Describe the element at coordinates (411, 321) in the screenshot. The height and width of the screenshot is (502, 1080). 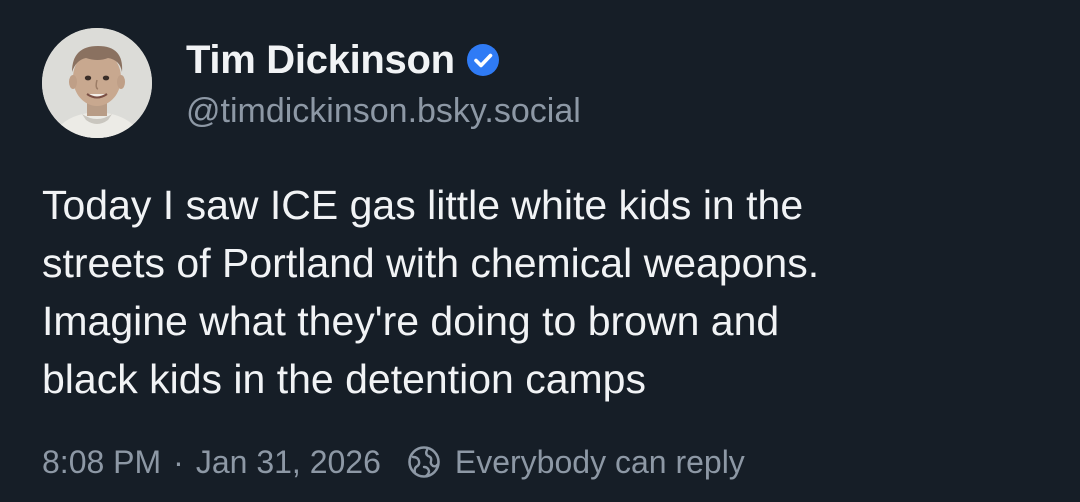
I see `post-text-line: Imagine what they're doing to brown and` at that location.